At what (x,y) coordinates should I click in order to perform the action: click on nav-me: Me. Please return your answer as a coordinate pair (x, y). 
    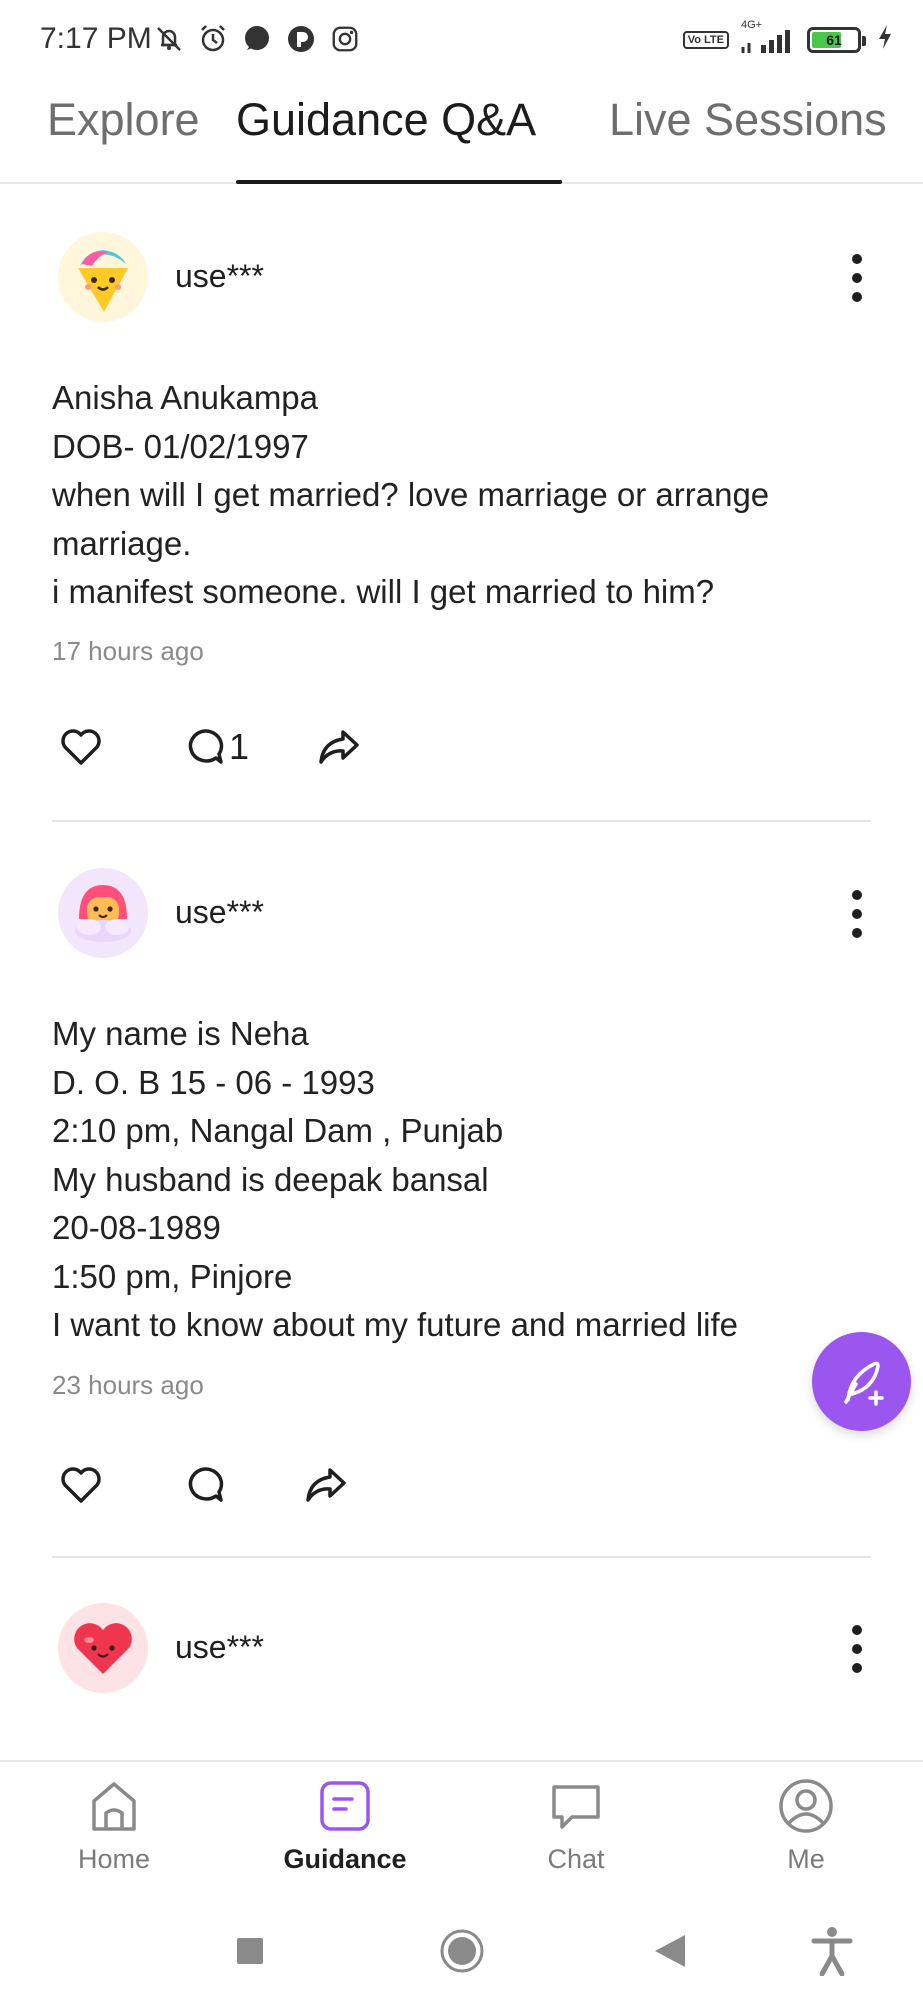
    Looking at the image, I should click on (806, 1825).